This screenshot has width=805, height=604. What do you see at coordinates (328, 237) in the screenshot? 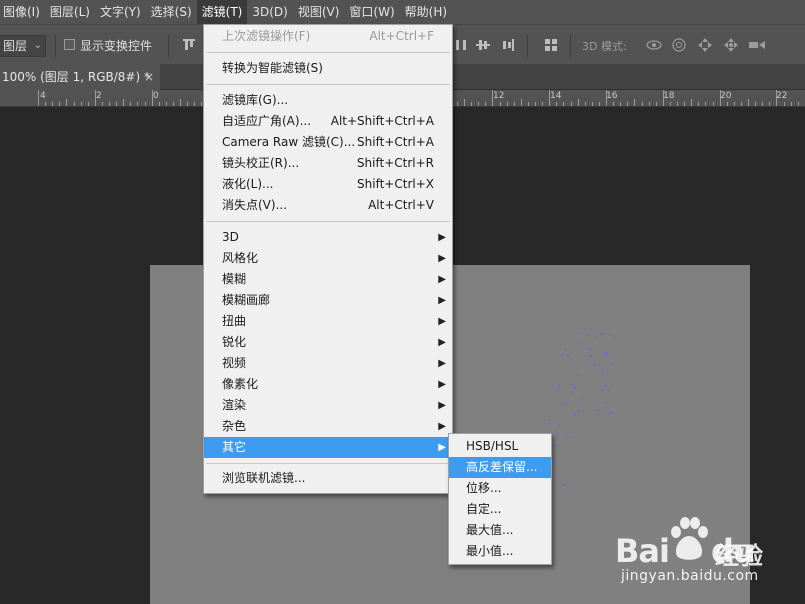
I see `menu-item-3d: 3D ▶` at bounding box center [328, 237].